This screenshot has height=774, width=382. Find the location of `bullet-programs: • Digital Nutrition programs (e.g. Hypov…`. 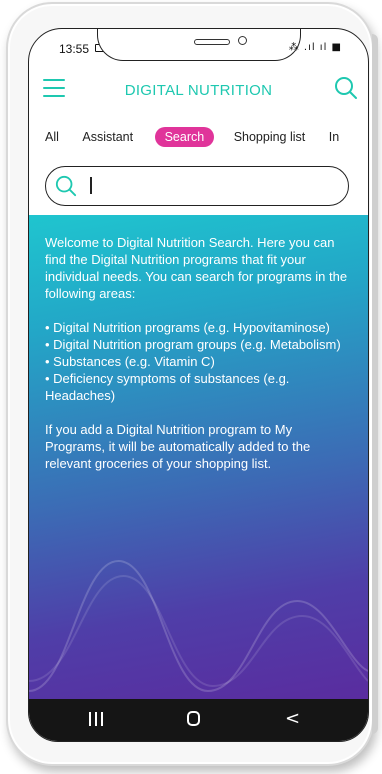

bullet-programs: • Digital Nutrition programs (e.g. Hypov… is located at coordinates (187, 327).